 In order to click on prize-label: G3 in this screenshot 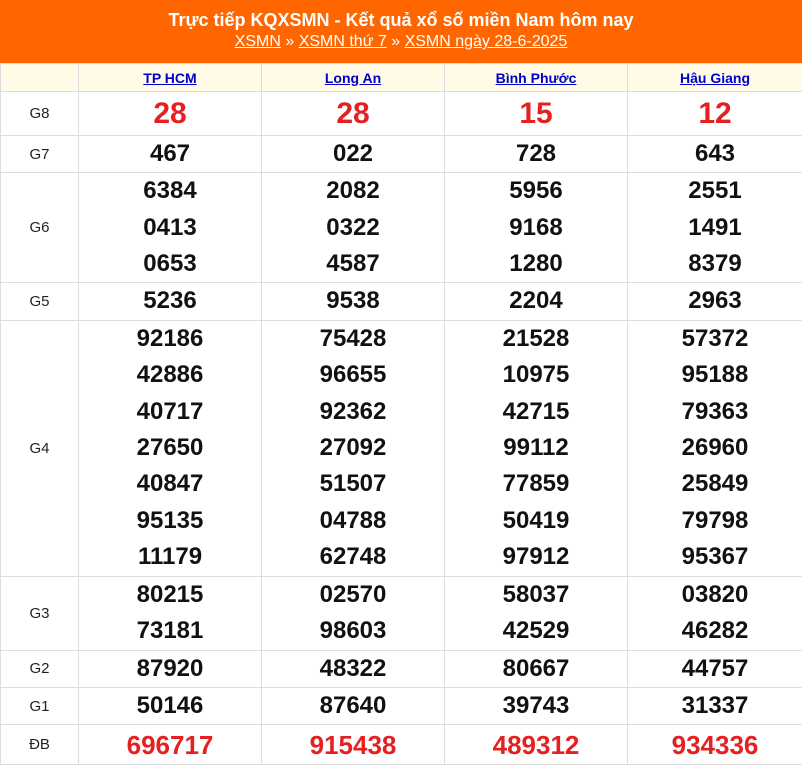, I will do `click(40, 613)`.